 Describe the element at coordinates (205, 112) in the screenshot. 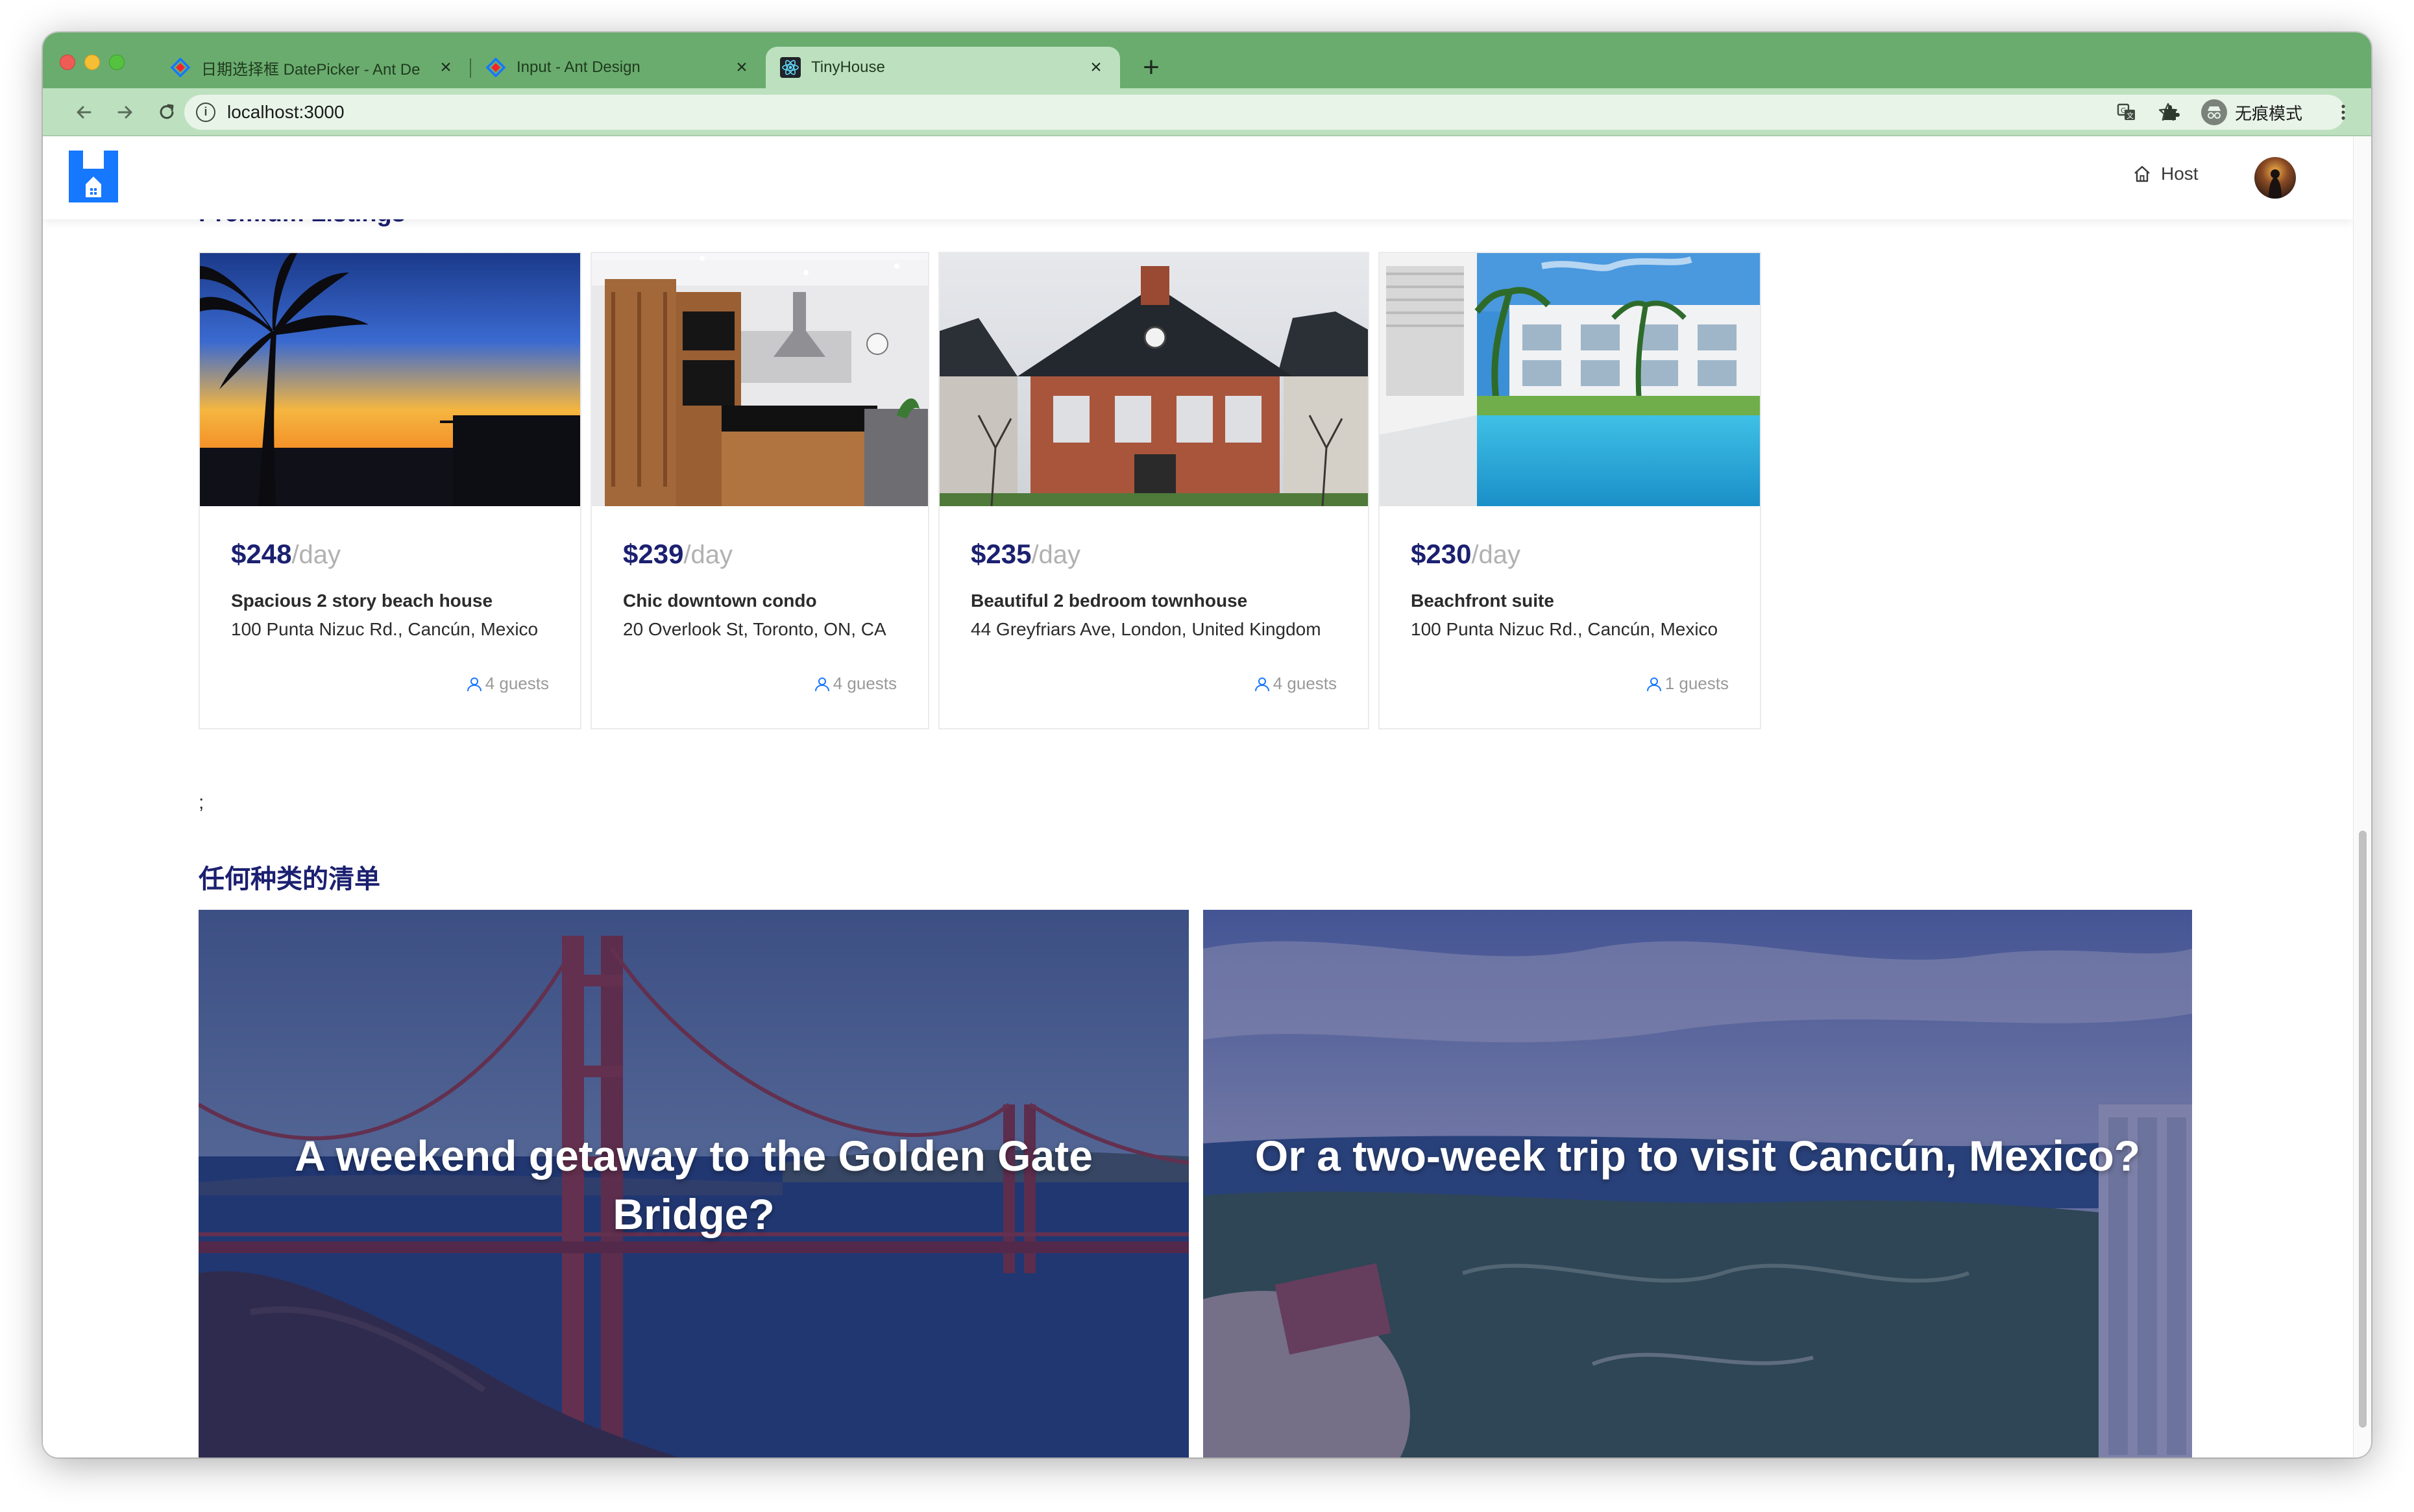

I see `site-info-icon: i` at that location.